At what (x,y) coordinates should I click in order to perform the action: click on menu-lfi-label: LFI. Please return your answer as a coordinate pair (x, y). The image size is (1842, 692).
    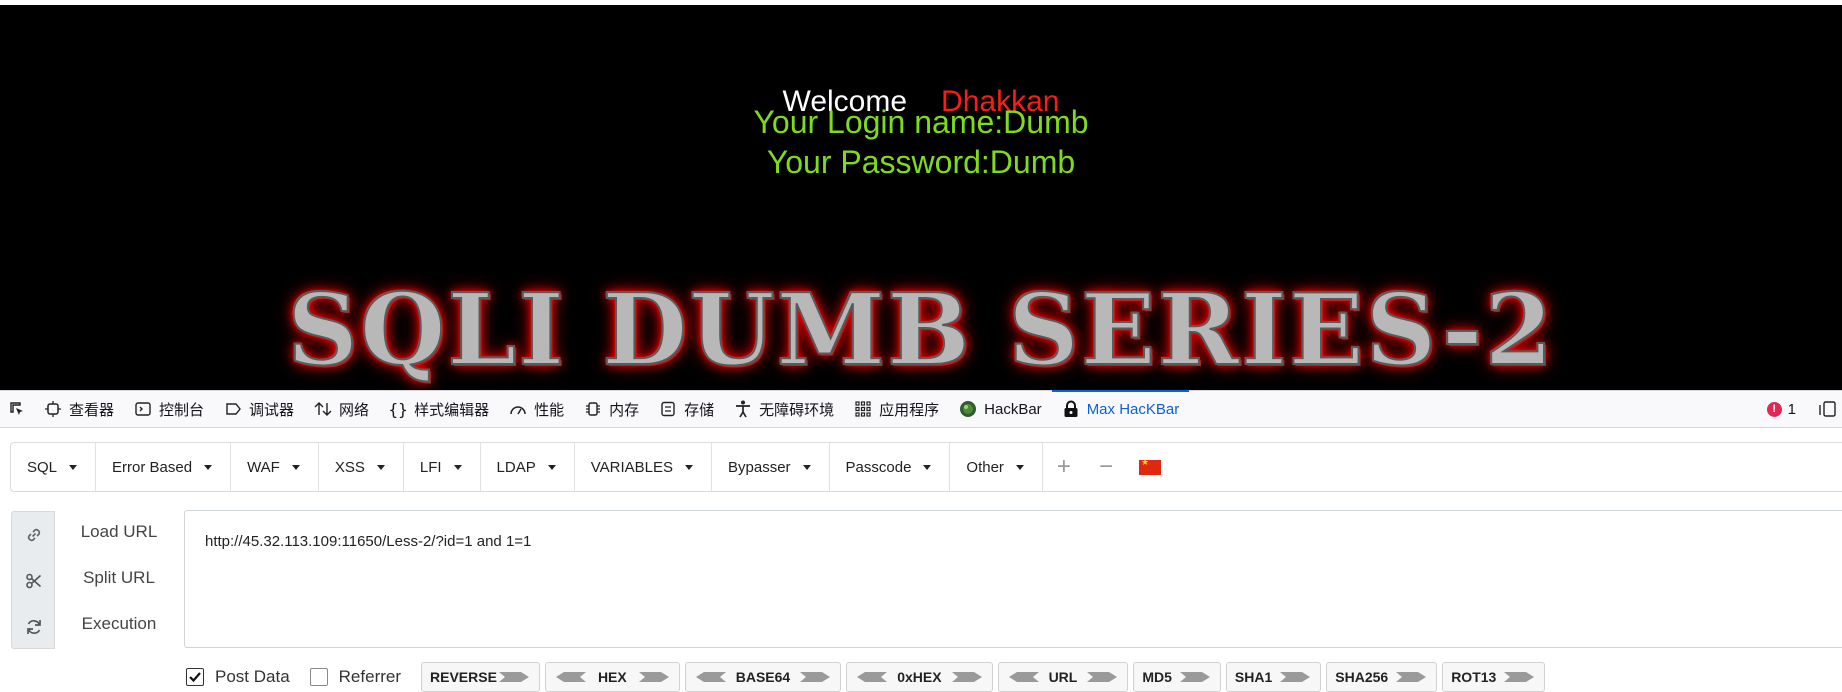
    Looking at the image, I should click on (430, 467).